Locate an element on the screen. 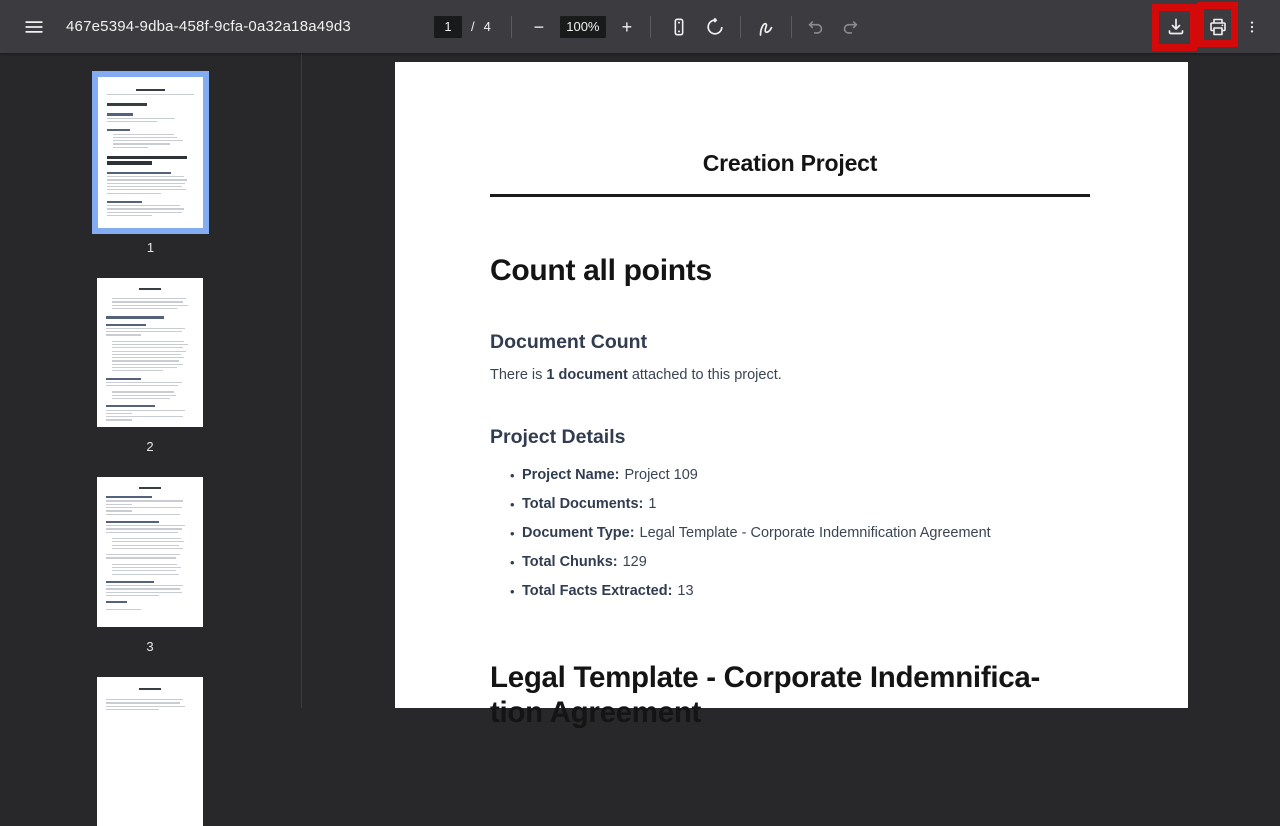 The width and height of the screenshot is (1280, 826). thumbnail-page-number: 2 is located at coordinates (150, 446).